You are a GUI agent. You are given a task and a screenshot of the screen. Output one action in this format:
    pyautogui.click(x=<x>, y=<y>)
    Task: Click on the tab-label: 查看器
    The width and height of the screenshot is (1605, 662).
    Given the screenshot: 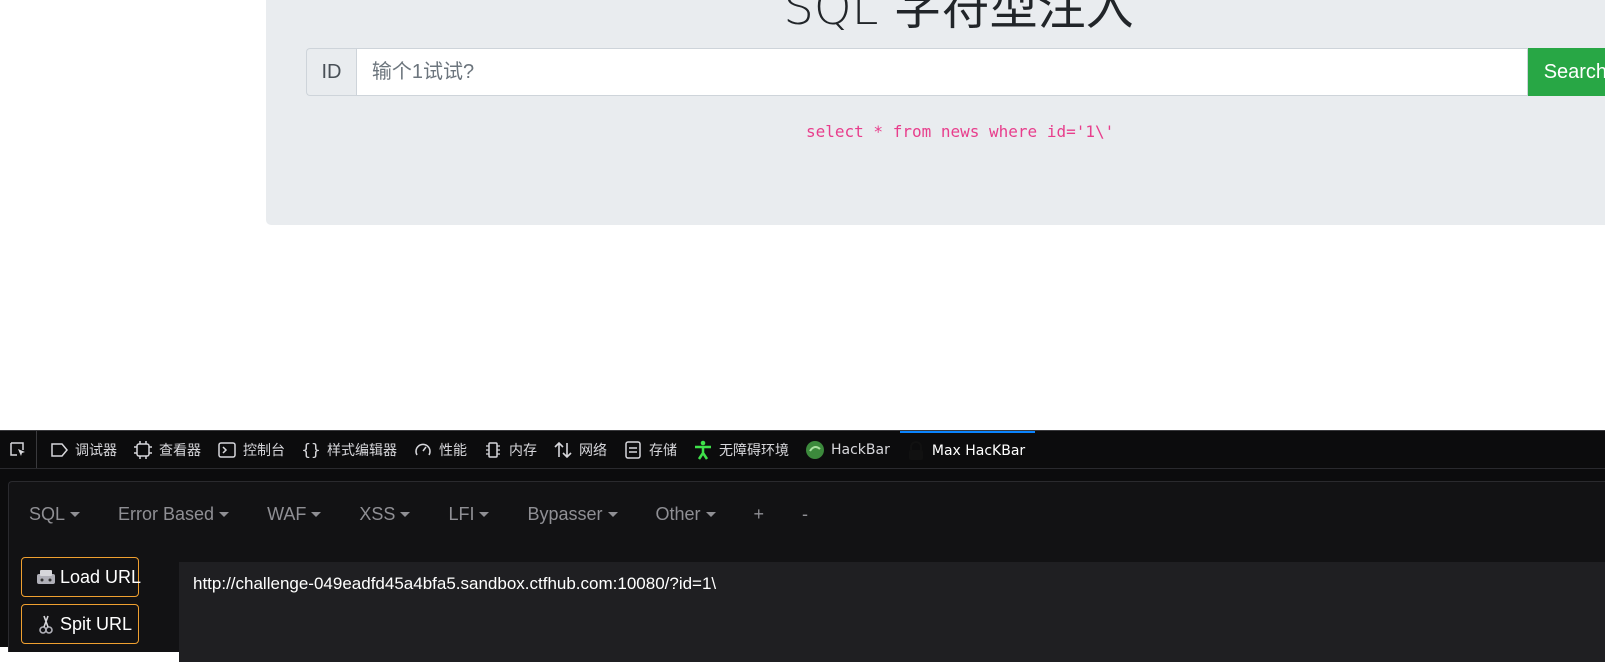 What is the action you would take?
    pyautogui.click(x=180, y=450)
    